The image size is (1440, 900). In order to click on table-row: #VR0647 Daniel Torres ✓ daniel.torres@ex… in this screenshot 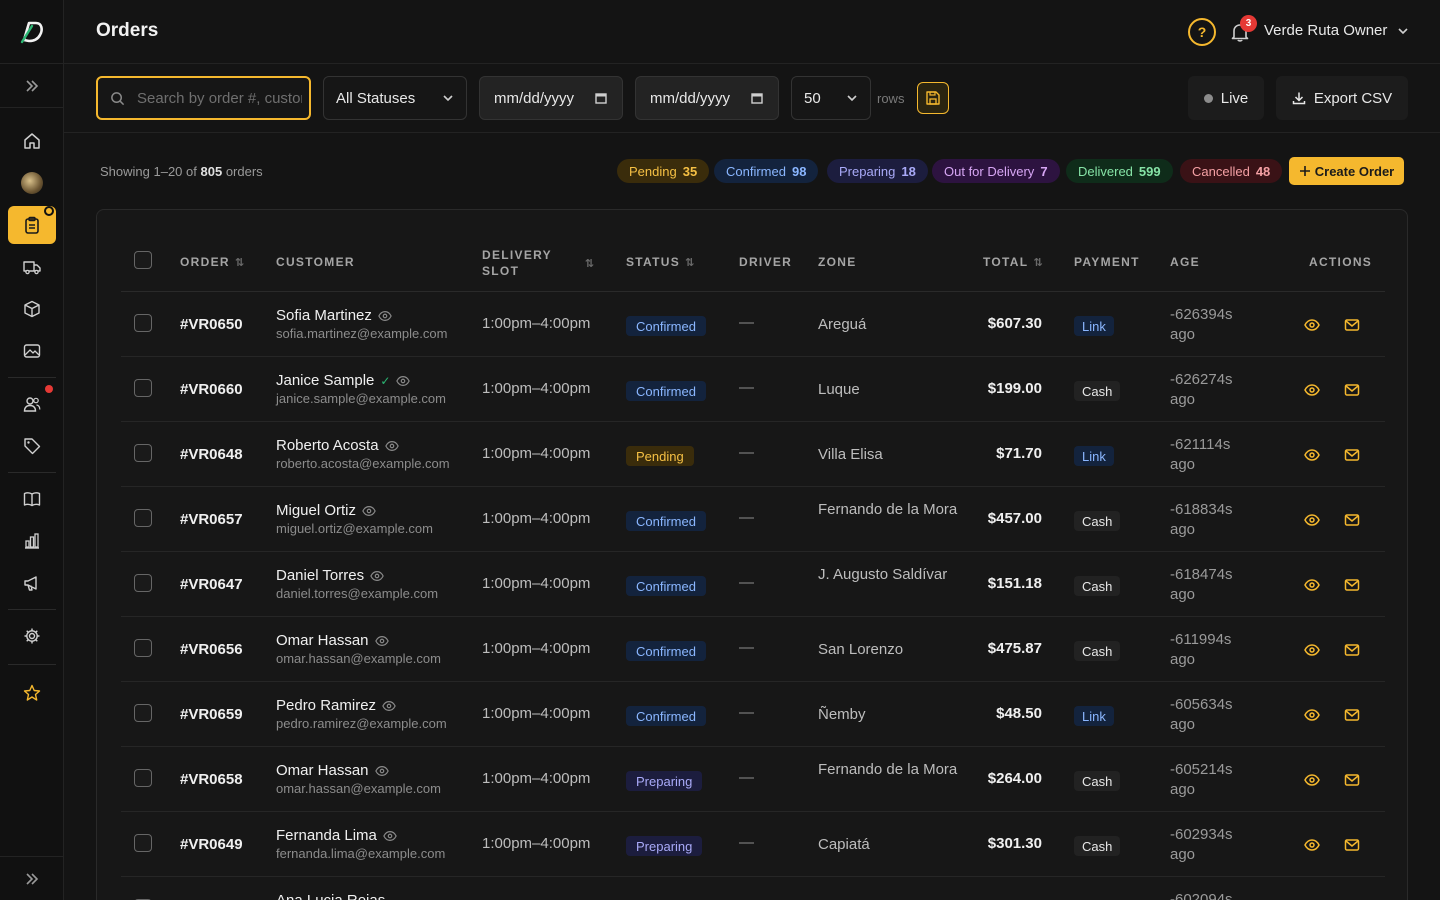, I will do `click(753, 584)`.